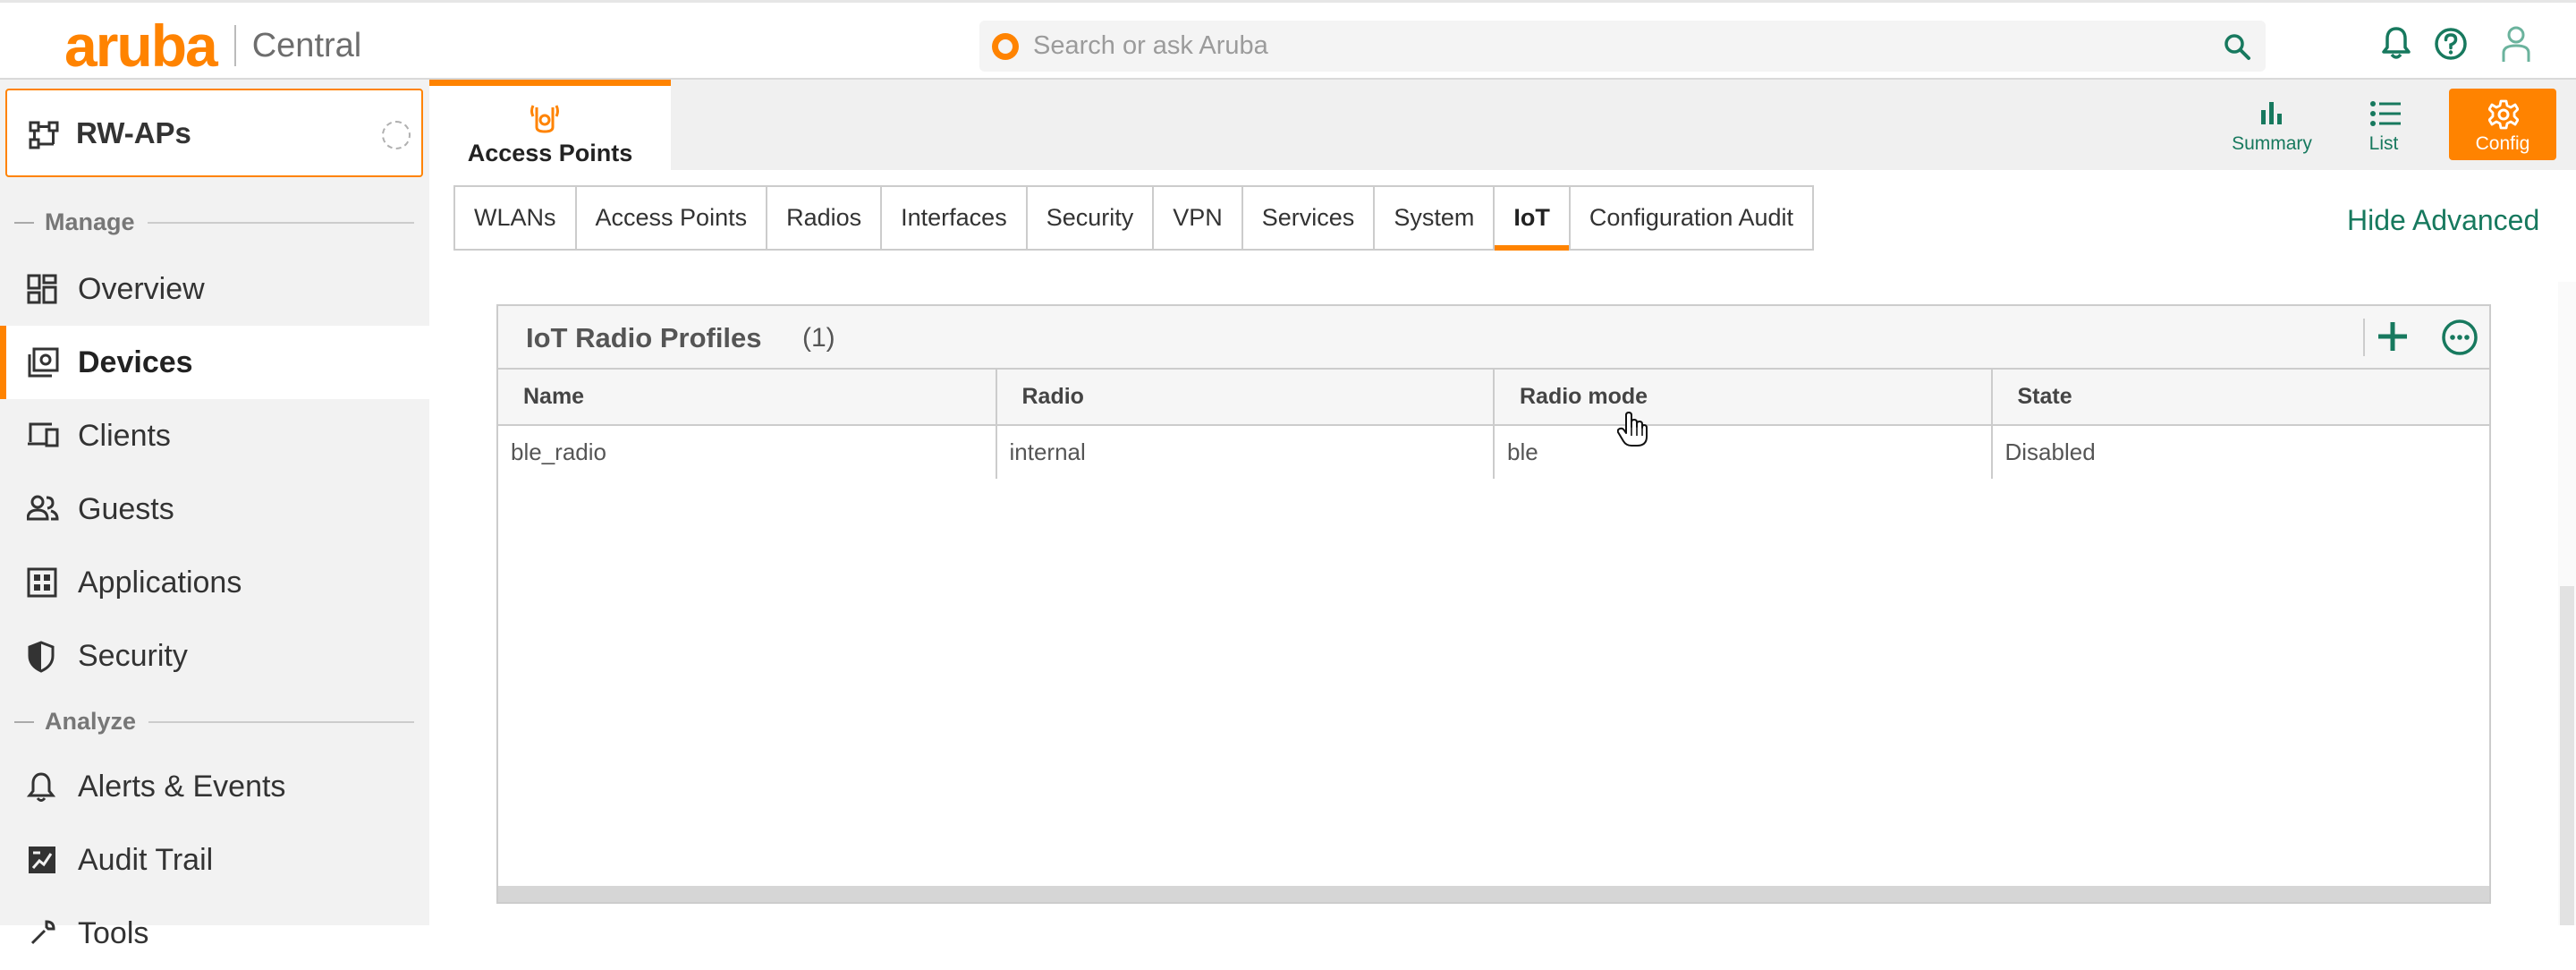 This screenshot has height=970, width=2576. I want to click on vertical-scrollbar, so click(2567, 603).